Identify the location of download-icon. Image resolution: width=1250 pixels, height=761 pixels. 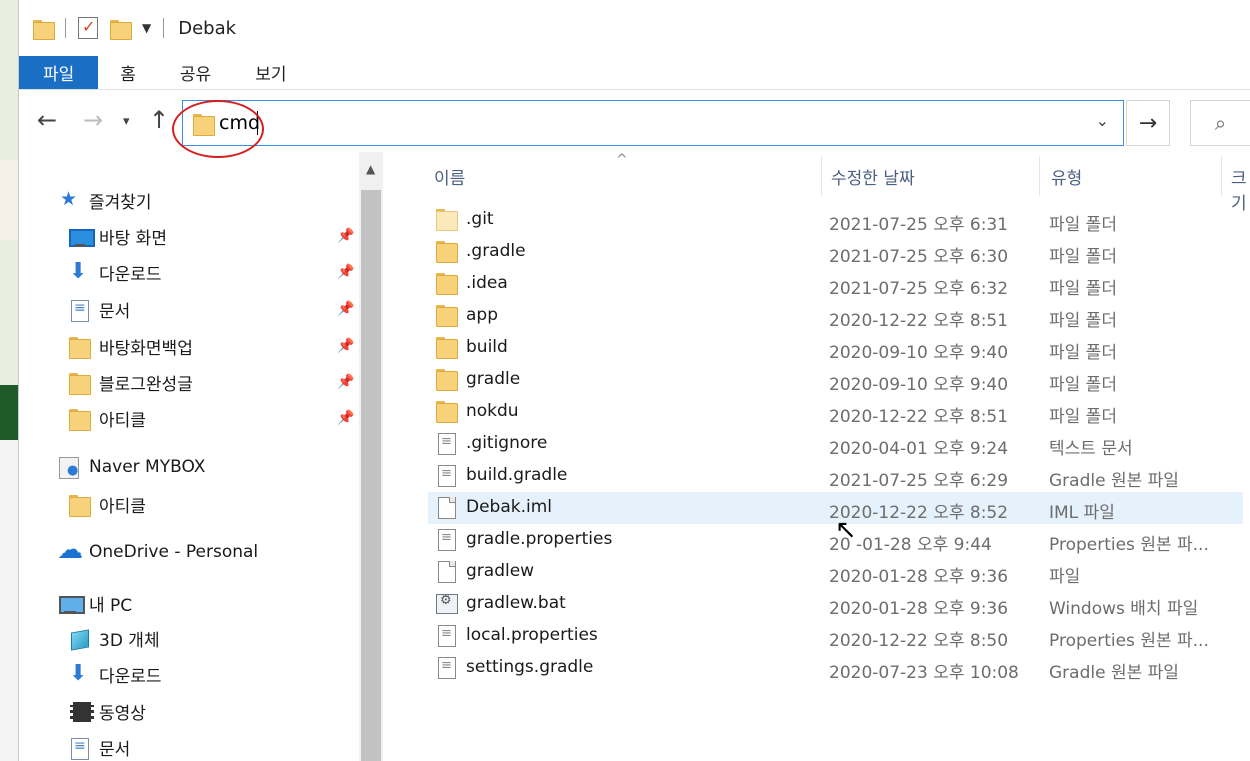
(79, 673).